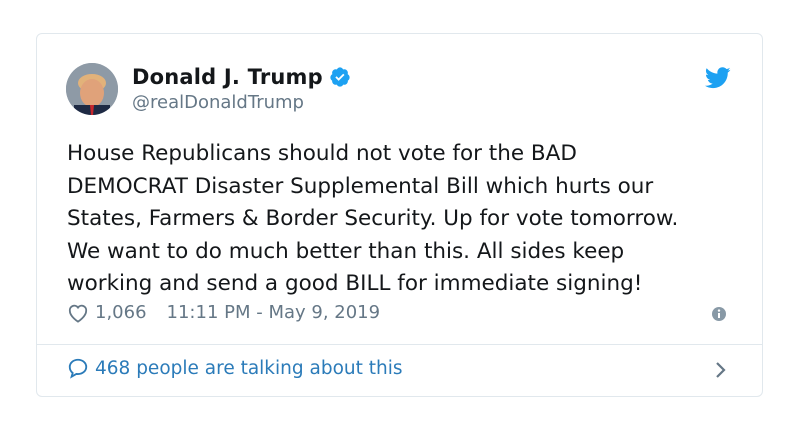 The image size is (800, 432). What do you see at coordinates (721, 370) in the screenshot?
I see `chevron-right-icon` at bounding box center [721, 370].